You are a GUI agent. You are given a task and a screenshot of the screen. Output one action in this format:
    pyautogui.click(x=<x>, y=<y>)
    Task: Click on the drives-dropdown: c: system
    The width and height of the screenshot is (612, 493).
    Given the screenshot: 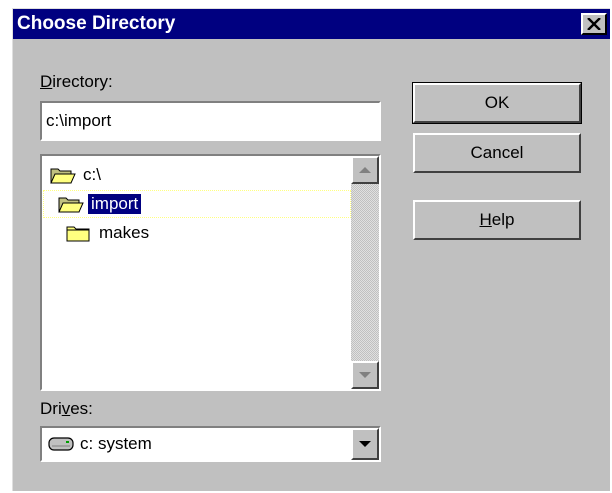 What is the action you would take?
    pyautogui.click(x=210, y=444)
    